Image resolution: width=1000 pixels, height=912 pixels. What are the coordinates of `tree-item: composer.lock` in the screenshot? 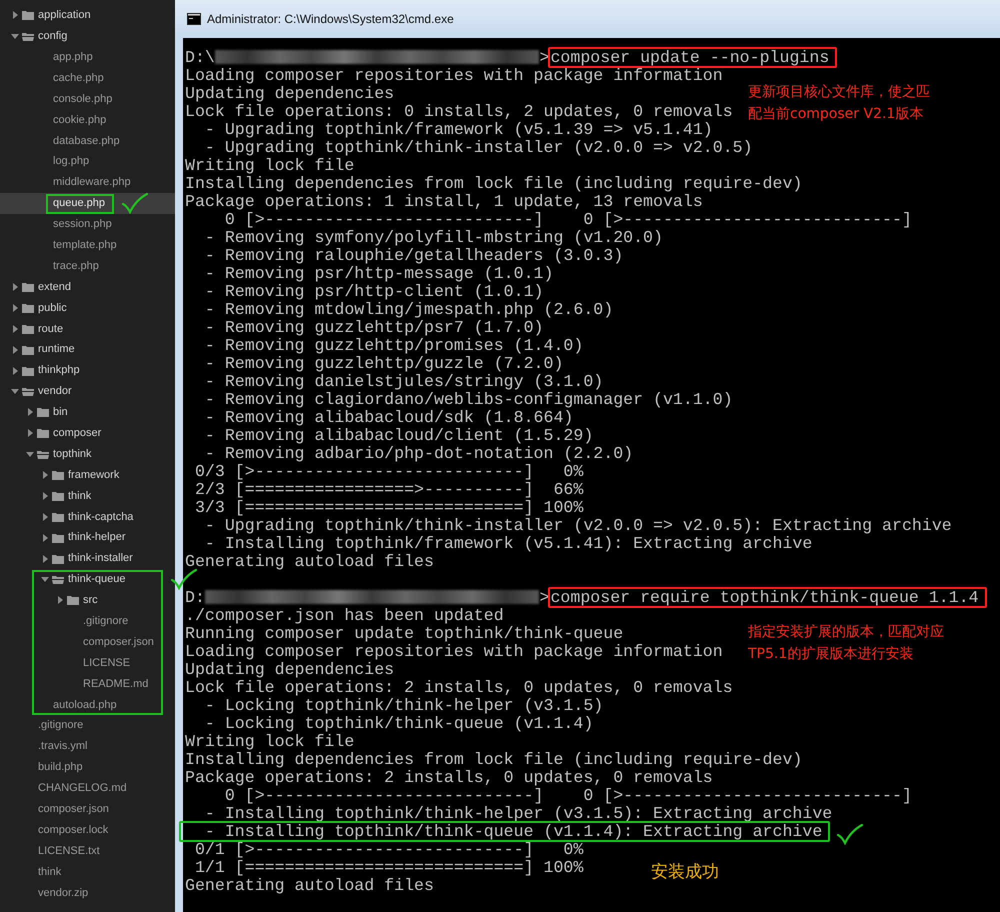 It's located at (87, 830).